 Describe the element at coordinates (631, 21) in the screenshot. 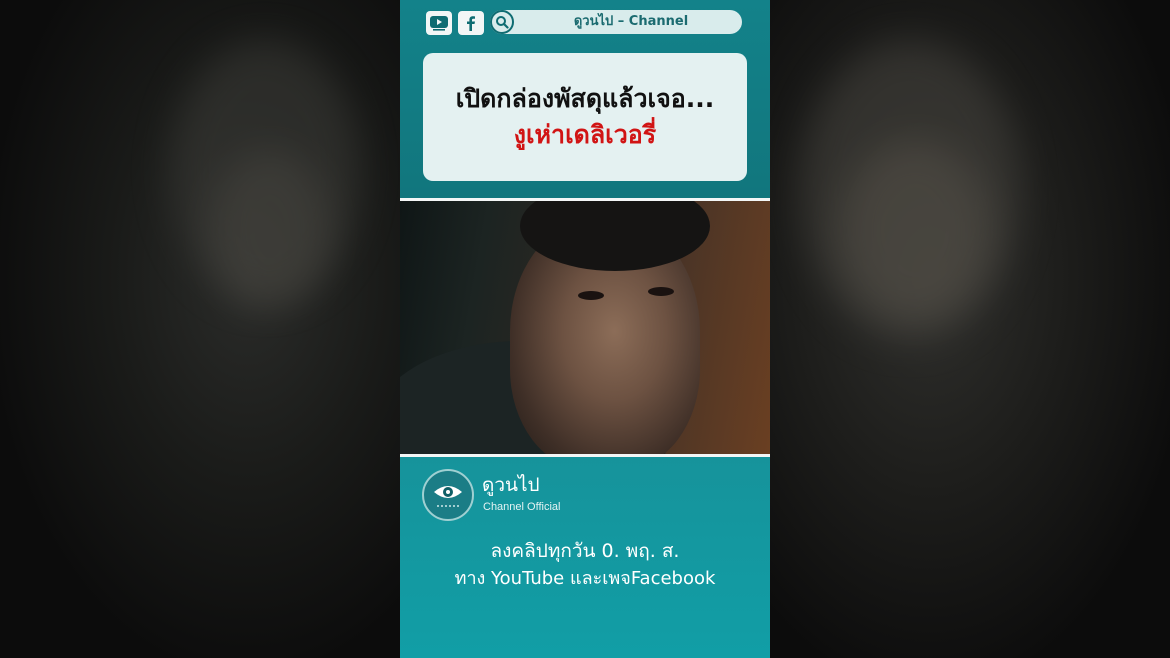

I see `channel-label: ดูวนไป – Channel` at that location.